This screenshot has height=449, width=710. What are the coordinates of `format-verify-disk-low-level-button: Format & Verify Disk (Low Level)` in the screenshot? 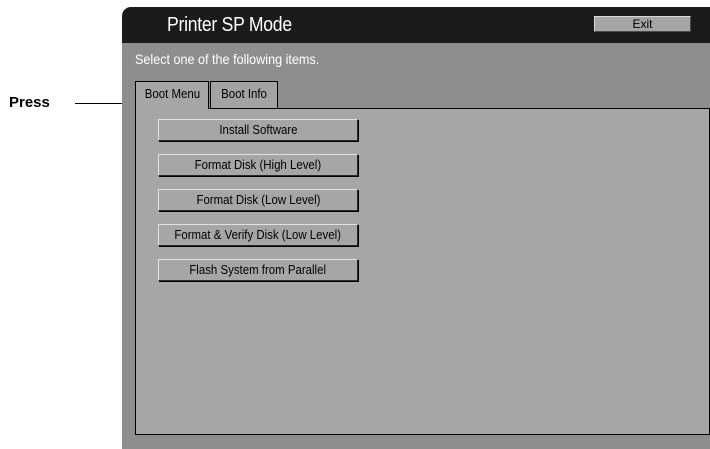 It's located at (258, 235).